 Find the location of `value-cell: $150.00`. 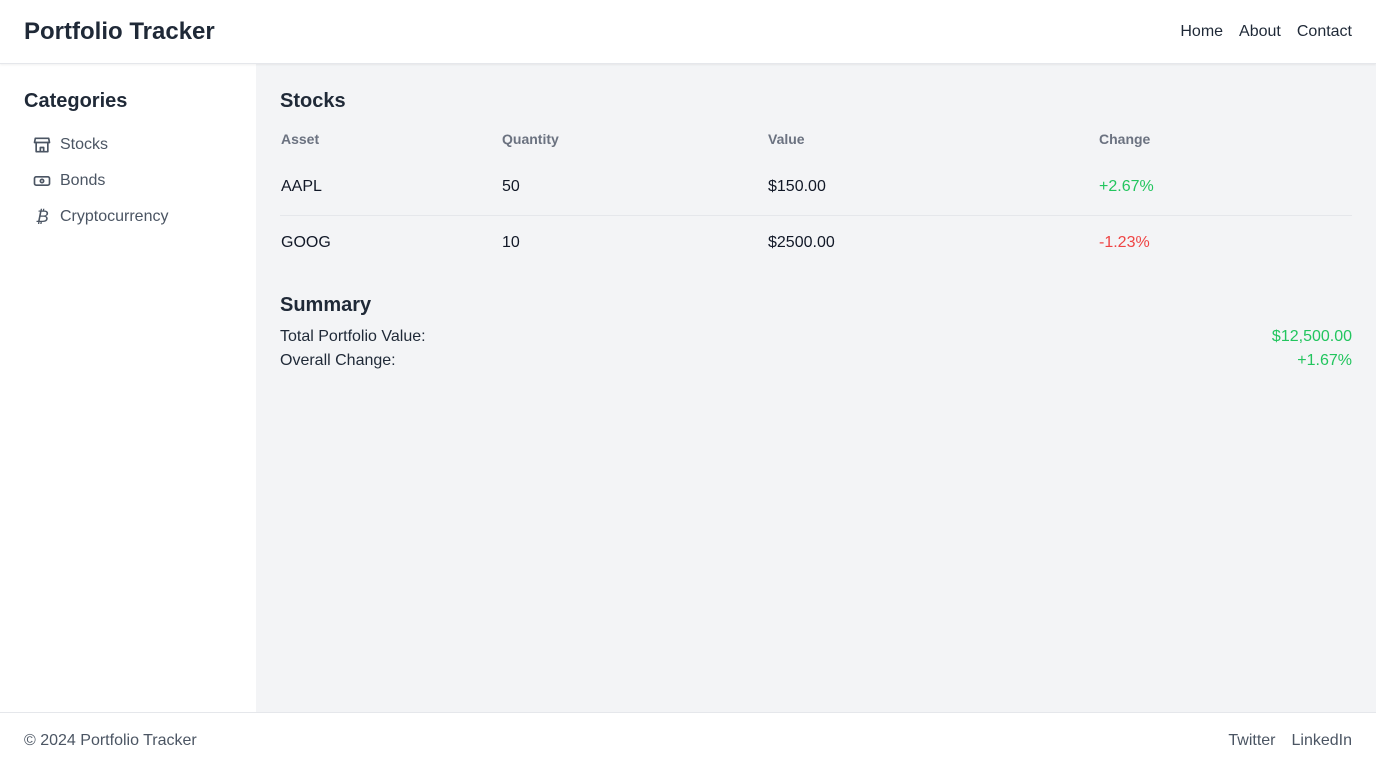

value-cell: $150.00 is located at coordinates (932, 187).